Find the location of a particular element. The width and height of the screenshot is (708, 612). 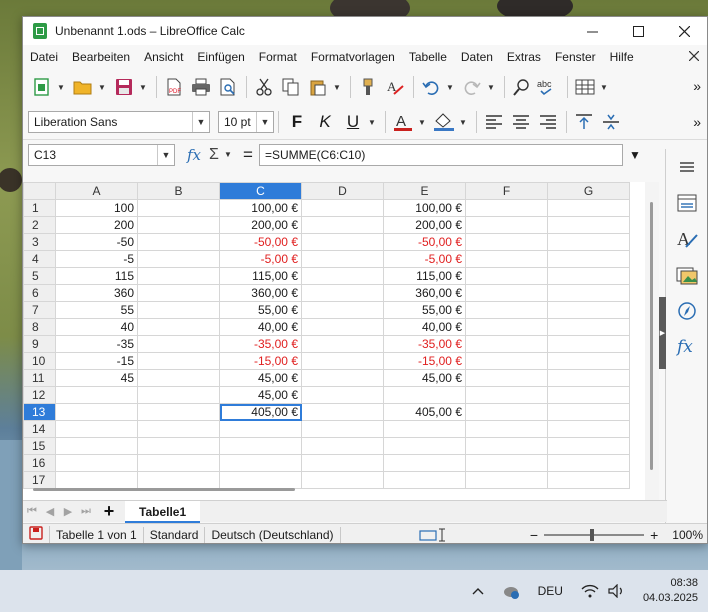

cell-c3: -50,00 € is located at coordinates (260, 242).